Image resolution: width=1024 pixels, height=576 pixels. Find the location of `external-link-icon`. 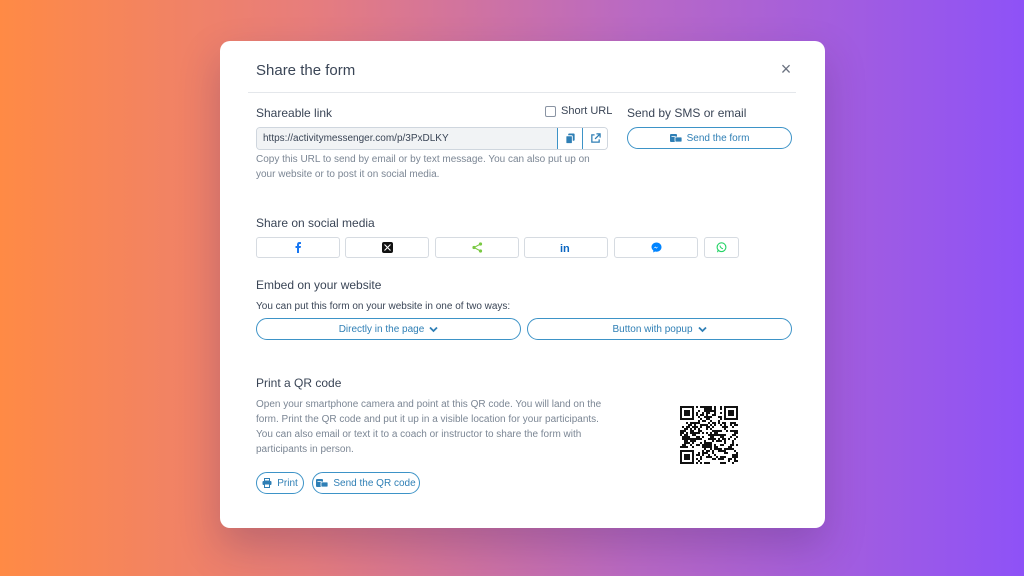

external-link-icon is located at coordinates (595, 138).